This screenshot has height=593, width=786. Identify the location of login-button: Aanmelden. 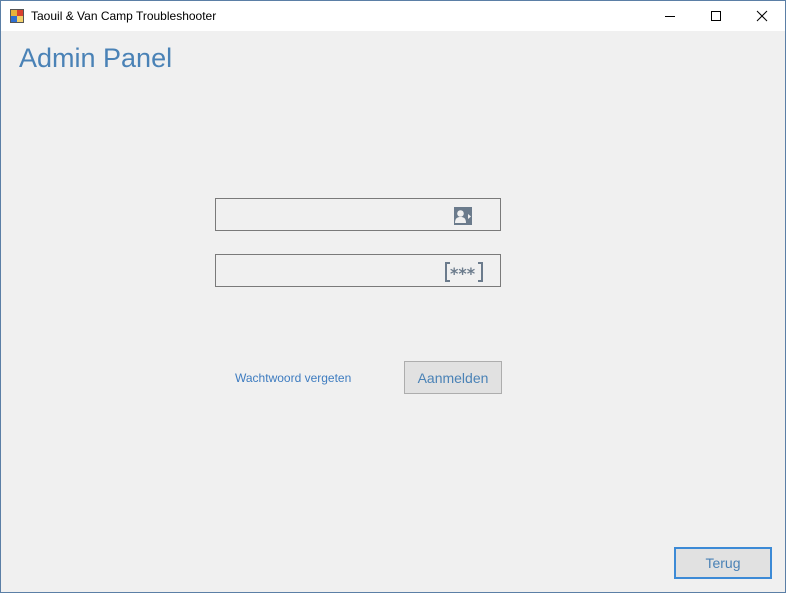
(453, 377).